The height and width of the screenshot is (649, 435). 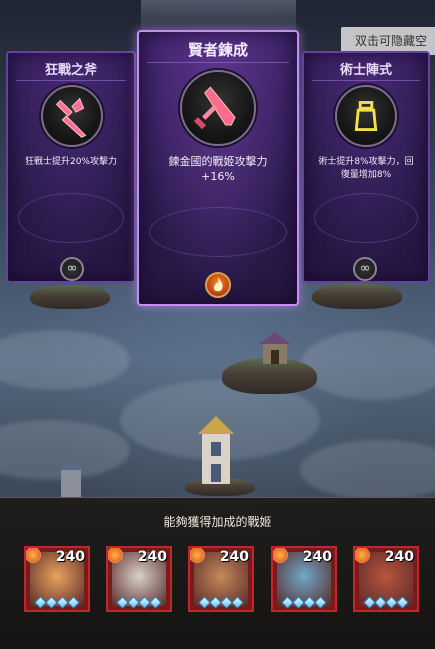 I want to click on sword-icon, so click(x=218, y=108).